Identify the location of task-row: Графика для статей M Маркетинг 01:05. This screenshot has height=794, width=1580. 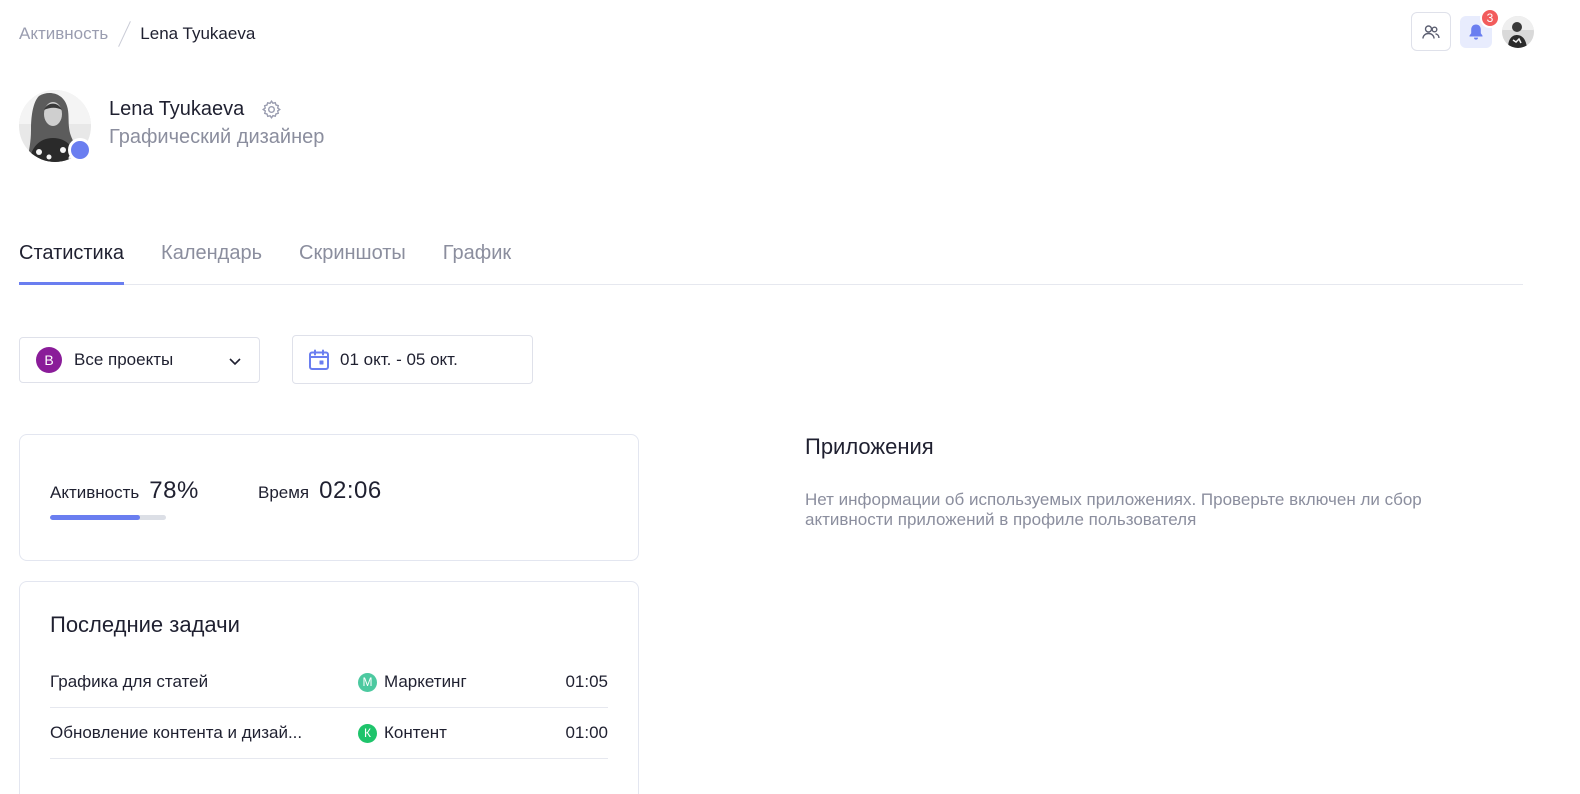
(329, 682).